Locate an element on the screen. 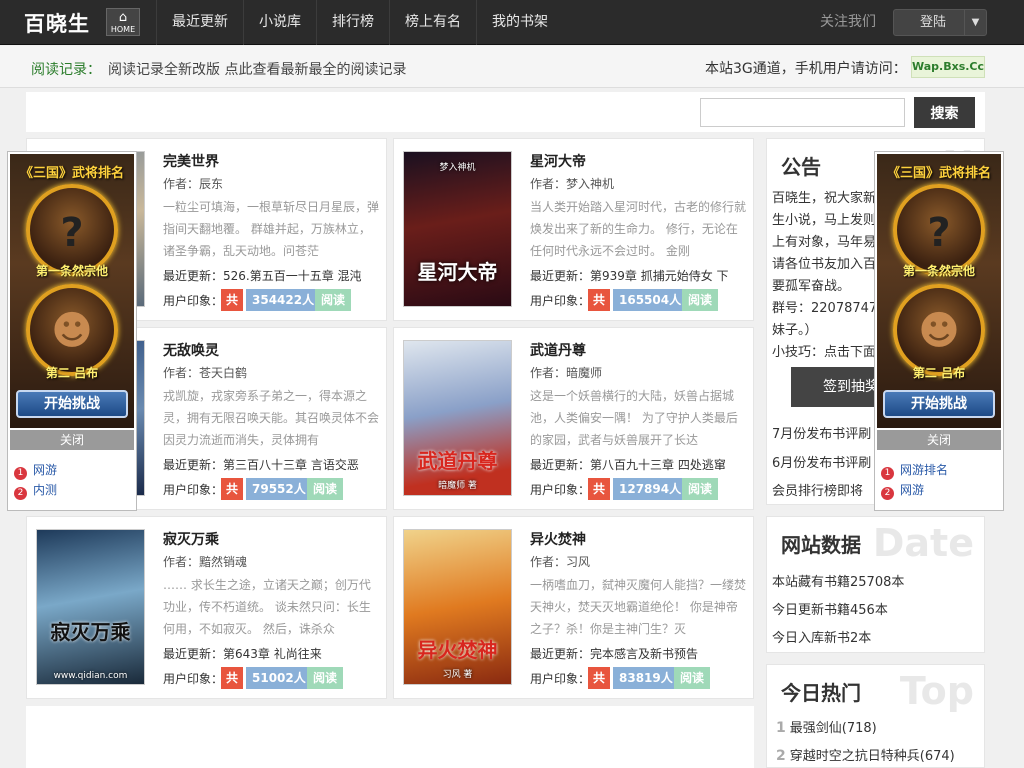 The width and height of the screenshot is (1024, 768). book-title: 武道丹尊 is located at coordinates (558, 350).